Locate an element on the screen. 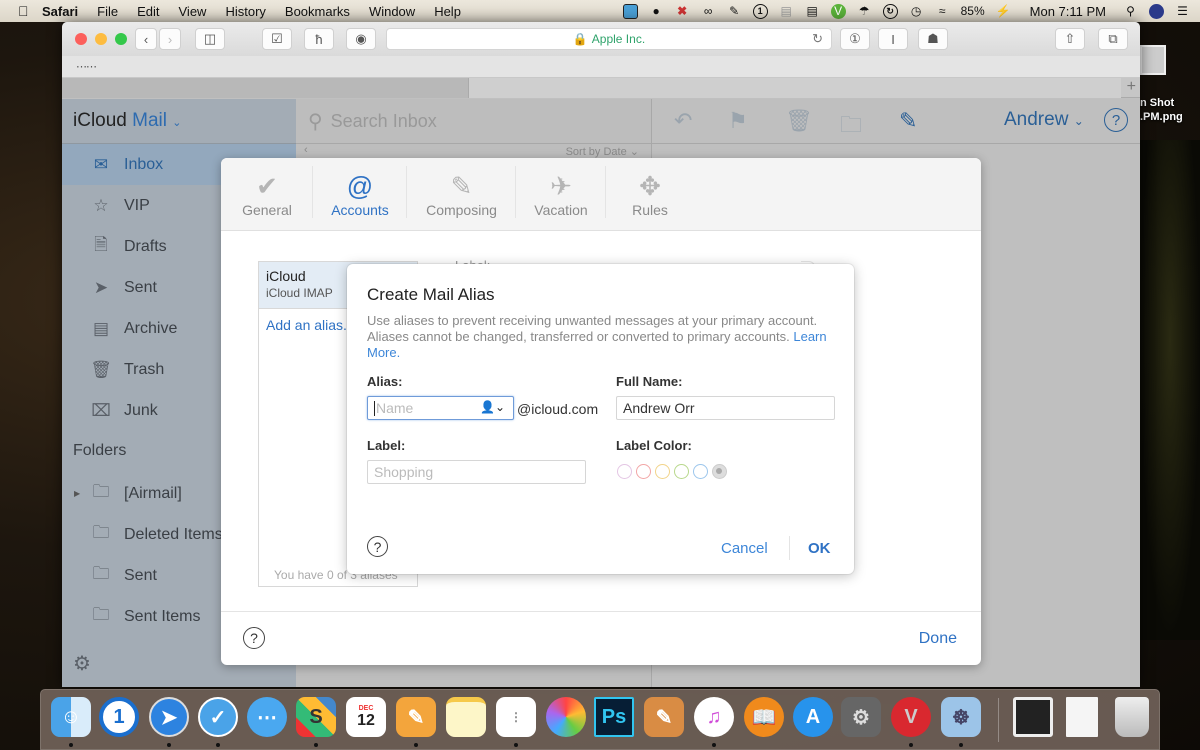 The height and width of the screenshot is (750, 1200). umbrella-icon: ☂ is located at coordinates (864, 11).